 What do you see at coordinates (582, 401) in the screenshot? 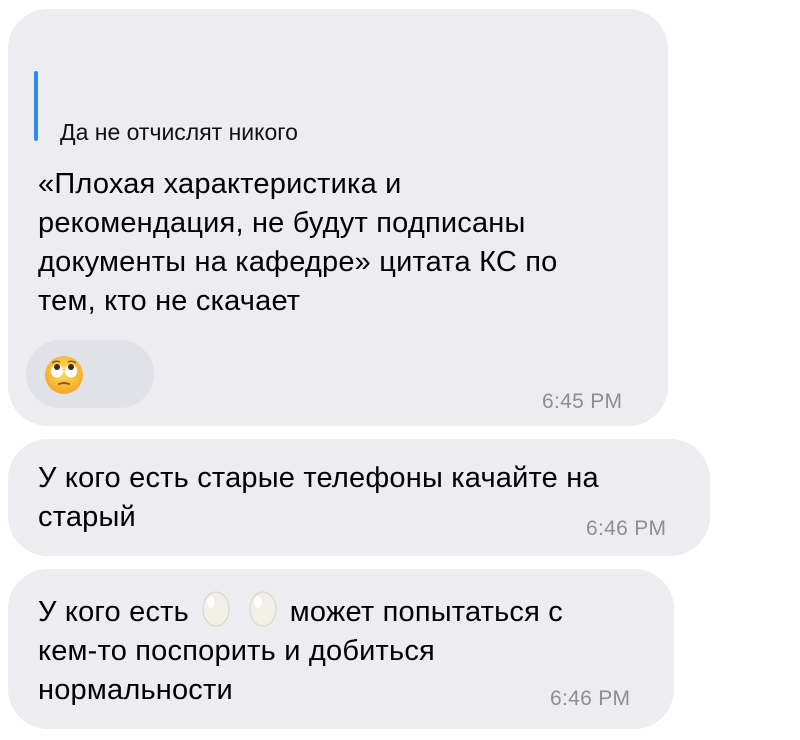
I see `message-time: 6:45 PM` at bounding box center [582, 401].